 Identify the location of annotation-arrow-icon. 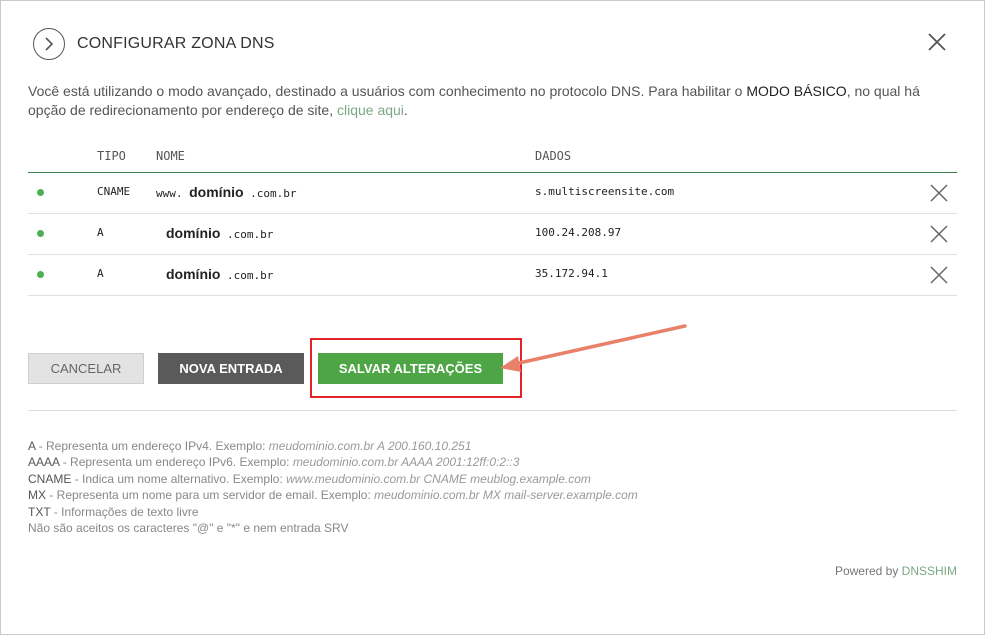
(593, 348).